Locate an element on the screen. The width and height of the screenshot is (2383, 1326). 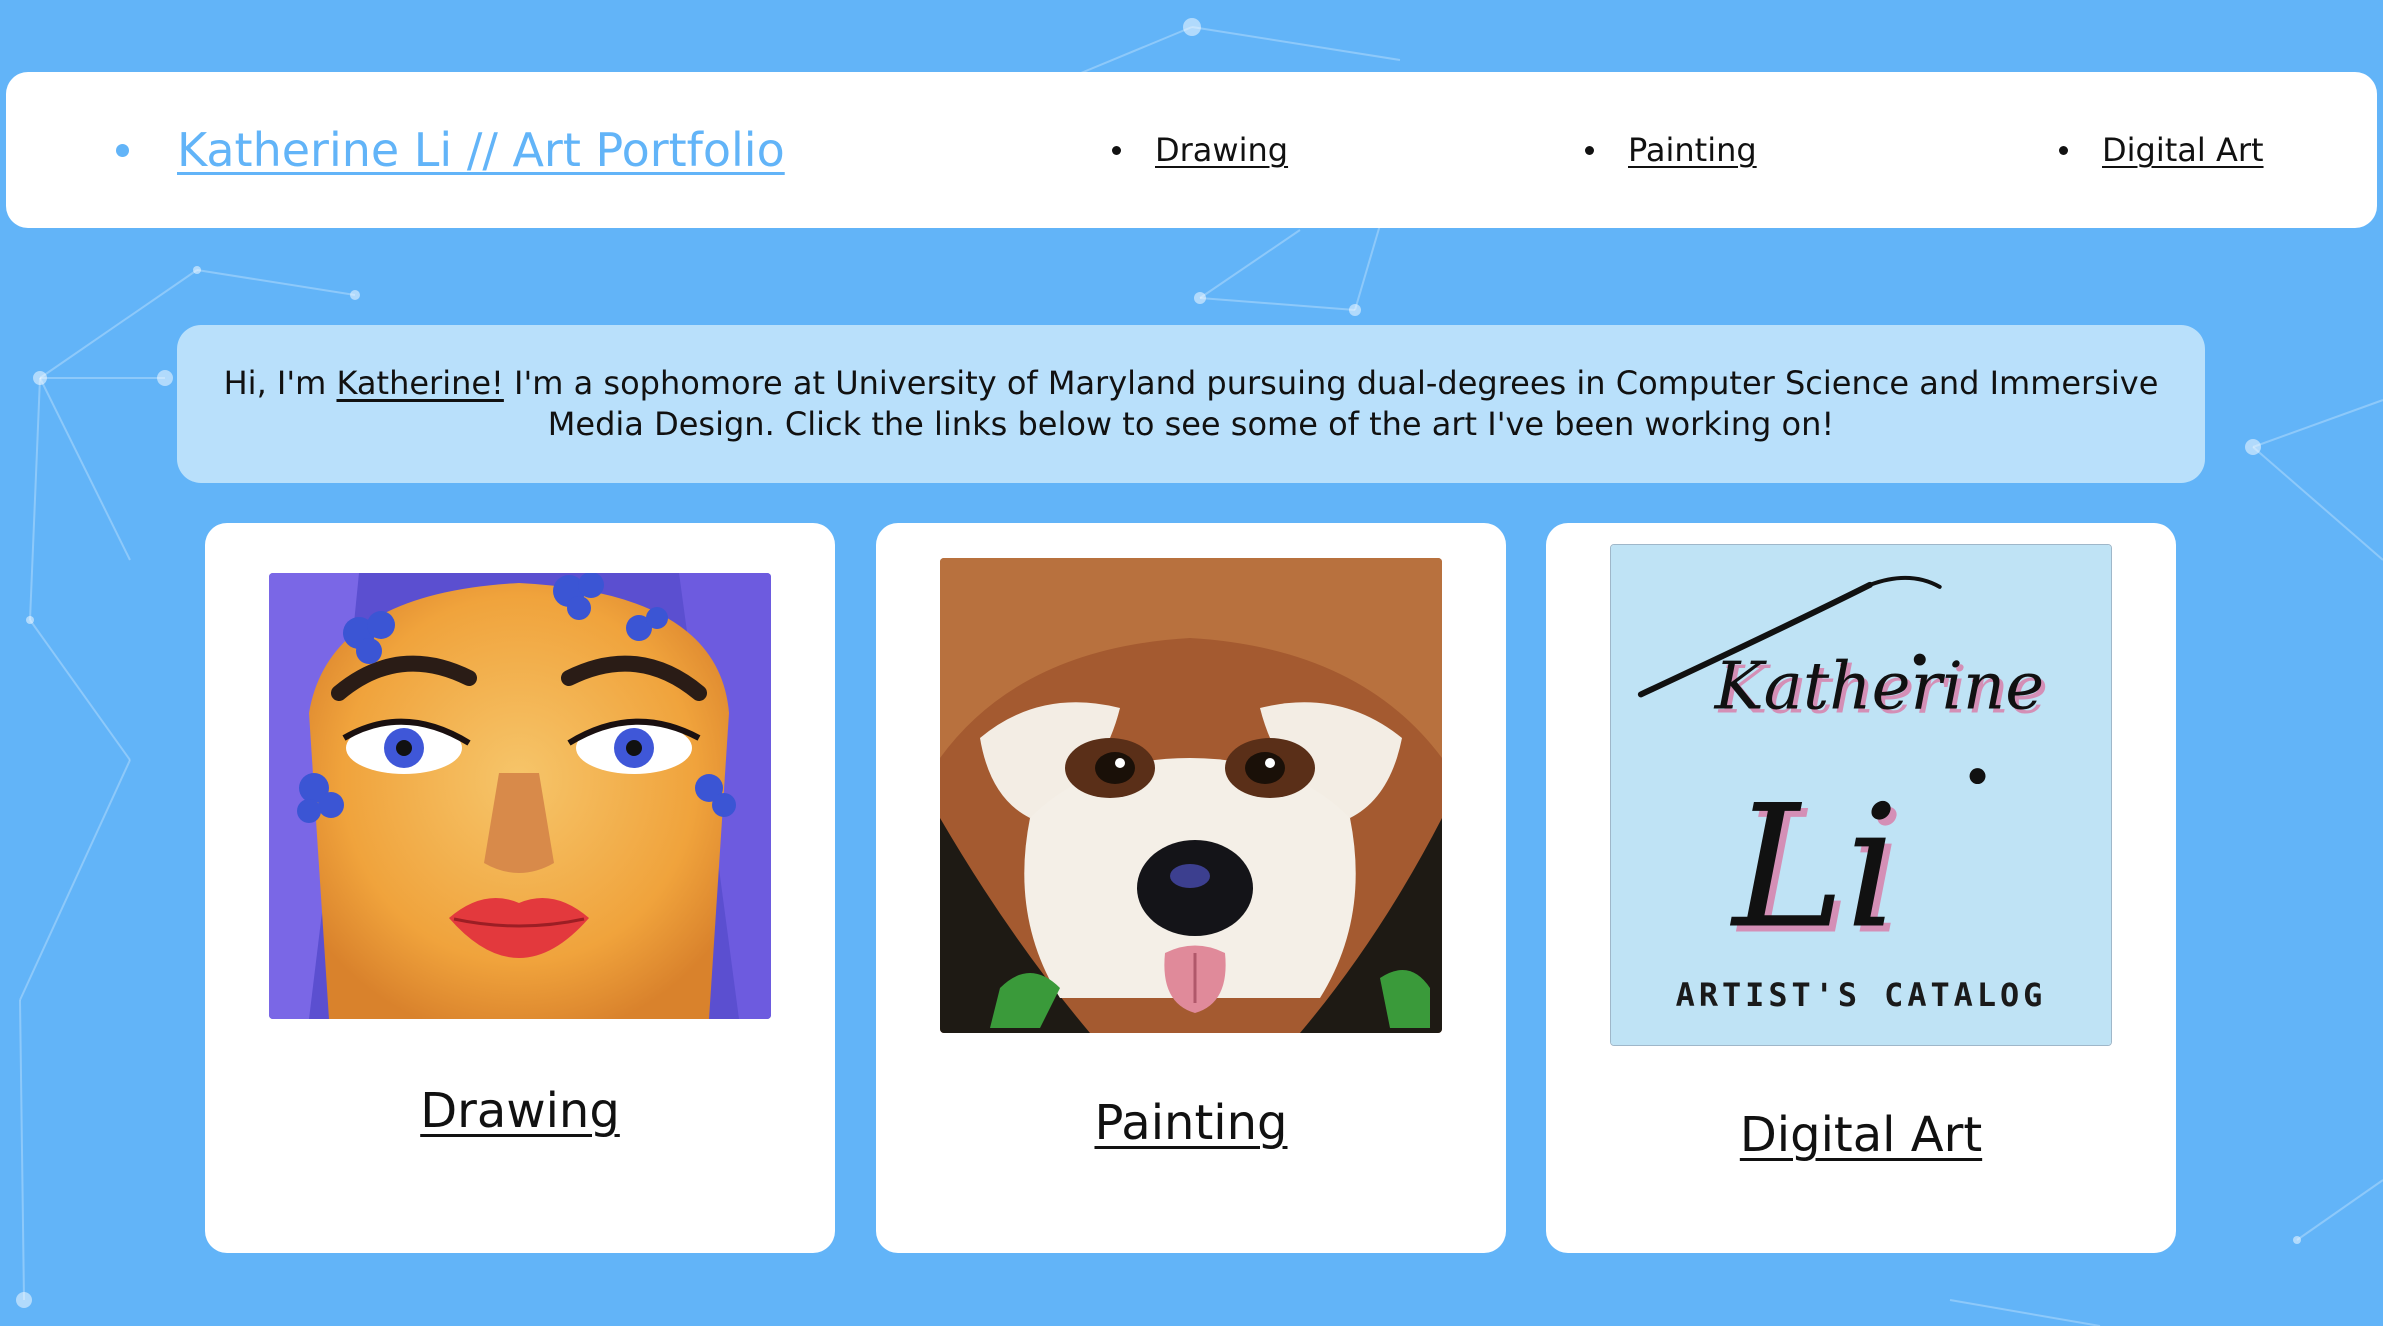
card-drawing: Drawing is located at coordinates (520, 888).